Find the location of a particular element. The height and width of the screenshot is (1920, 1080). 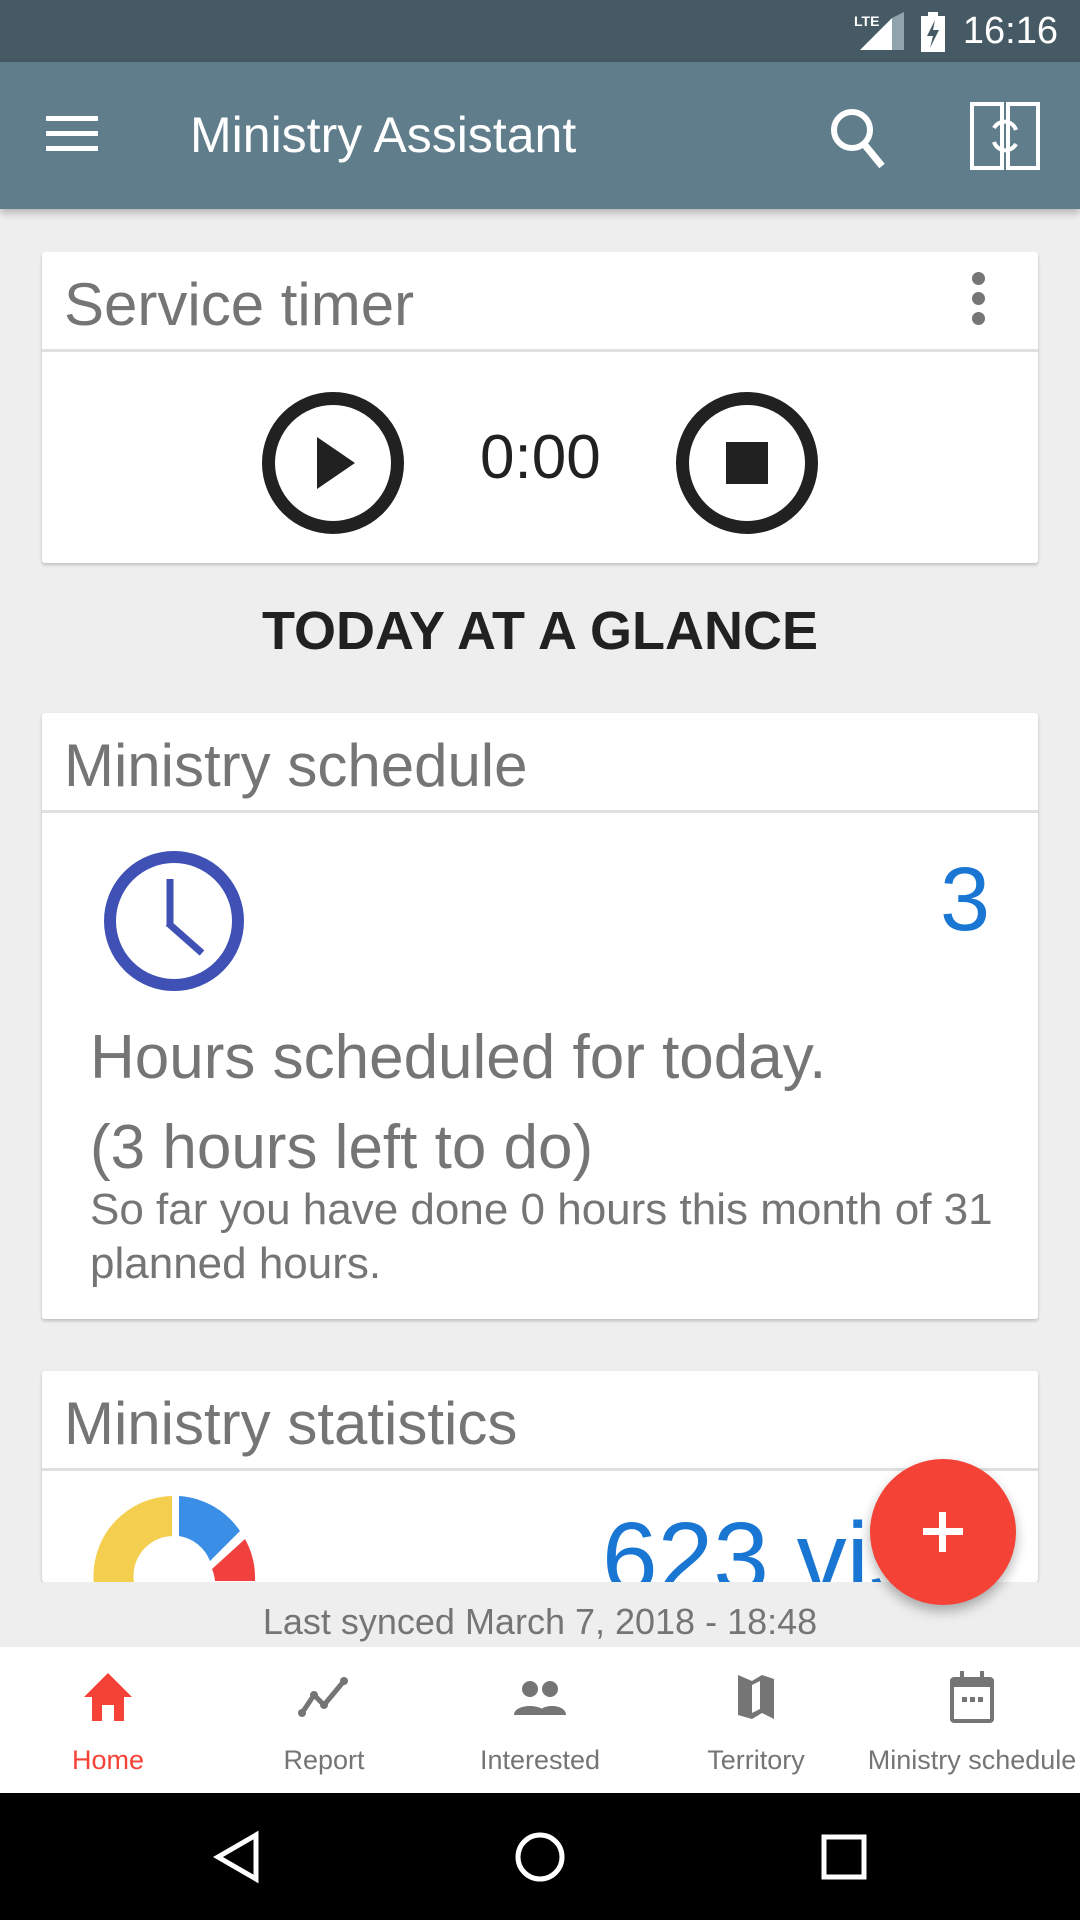

nav-ministry-schedule: Ministry schedule is located at coordinates (972, 1720).